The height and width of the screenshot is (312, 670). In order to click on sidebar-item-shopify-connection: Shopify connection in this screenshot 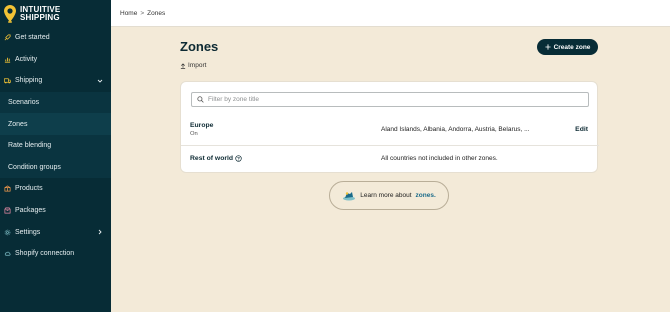, I will do `click(55, 254)`.